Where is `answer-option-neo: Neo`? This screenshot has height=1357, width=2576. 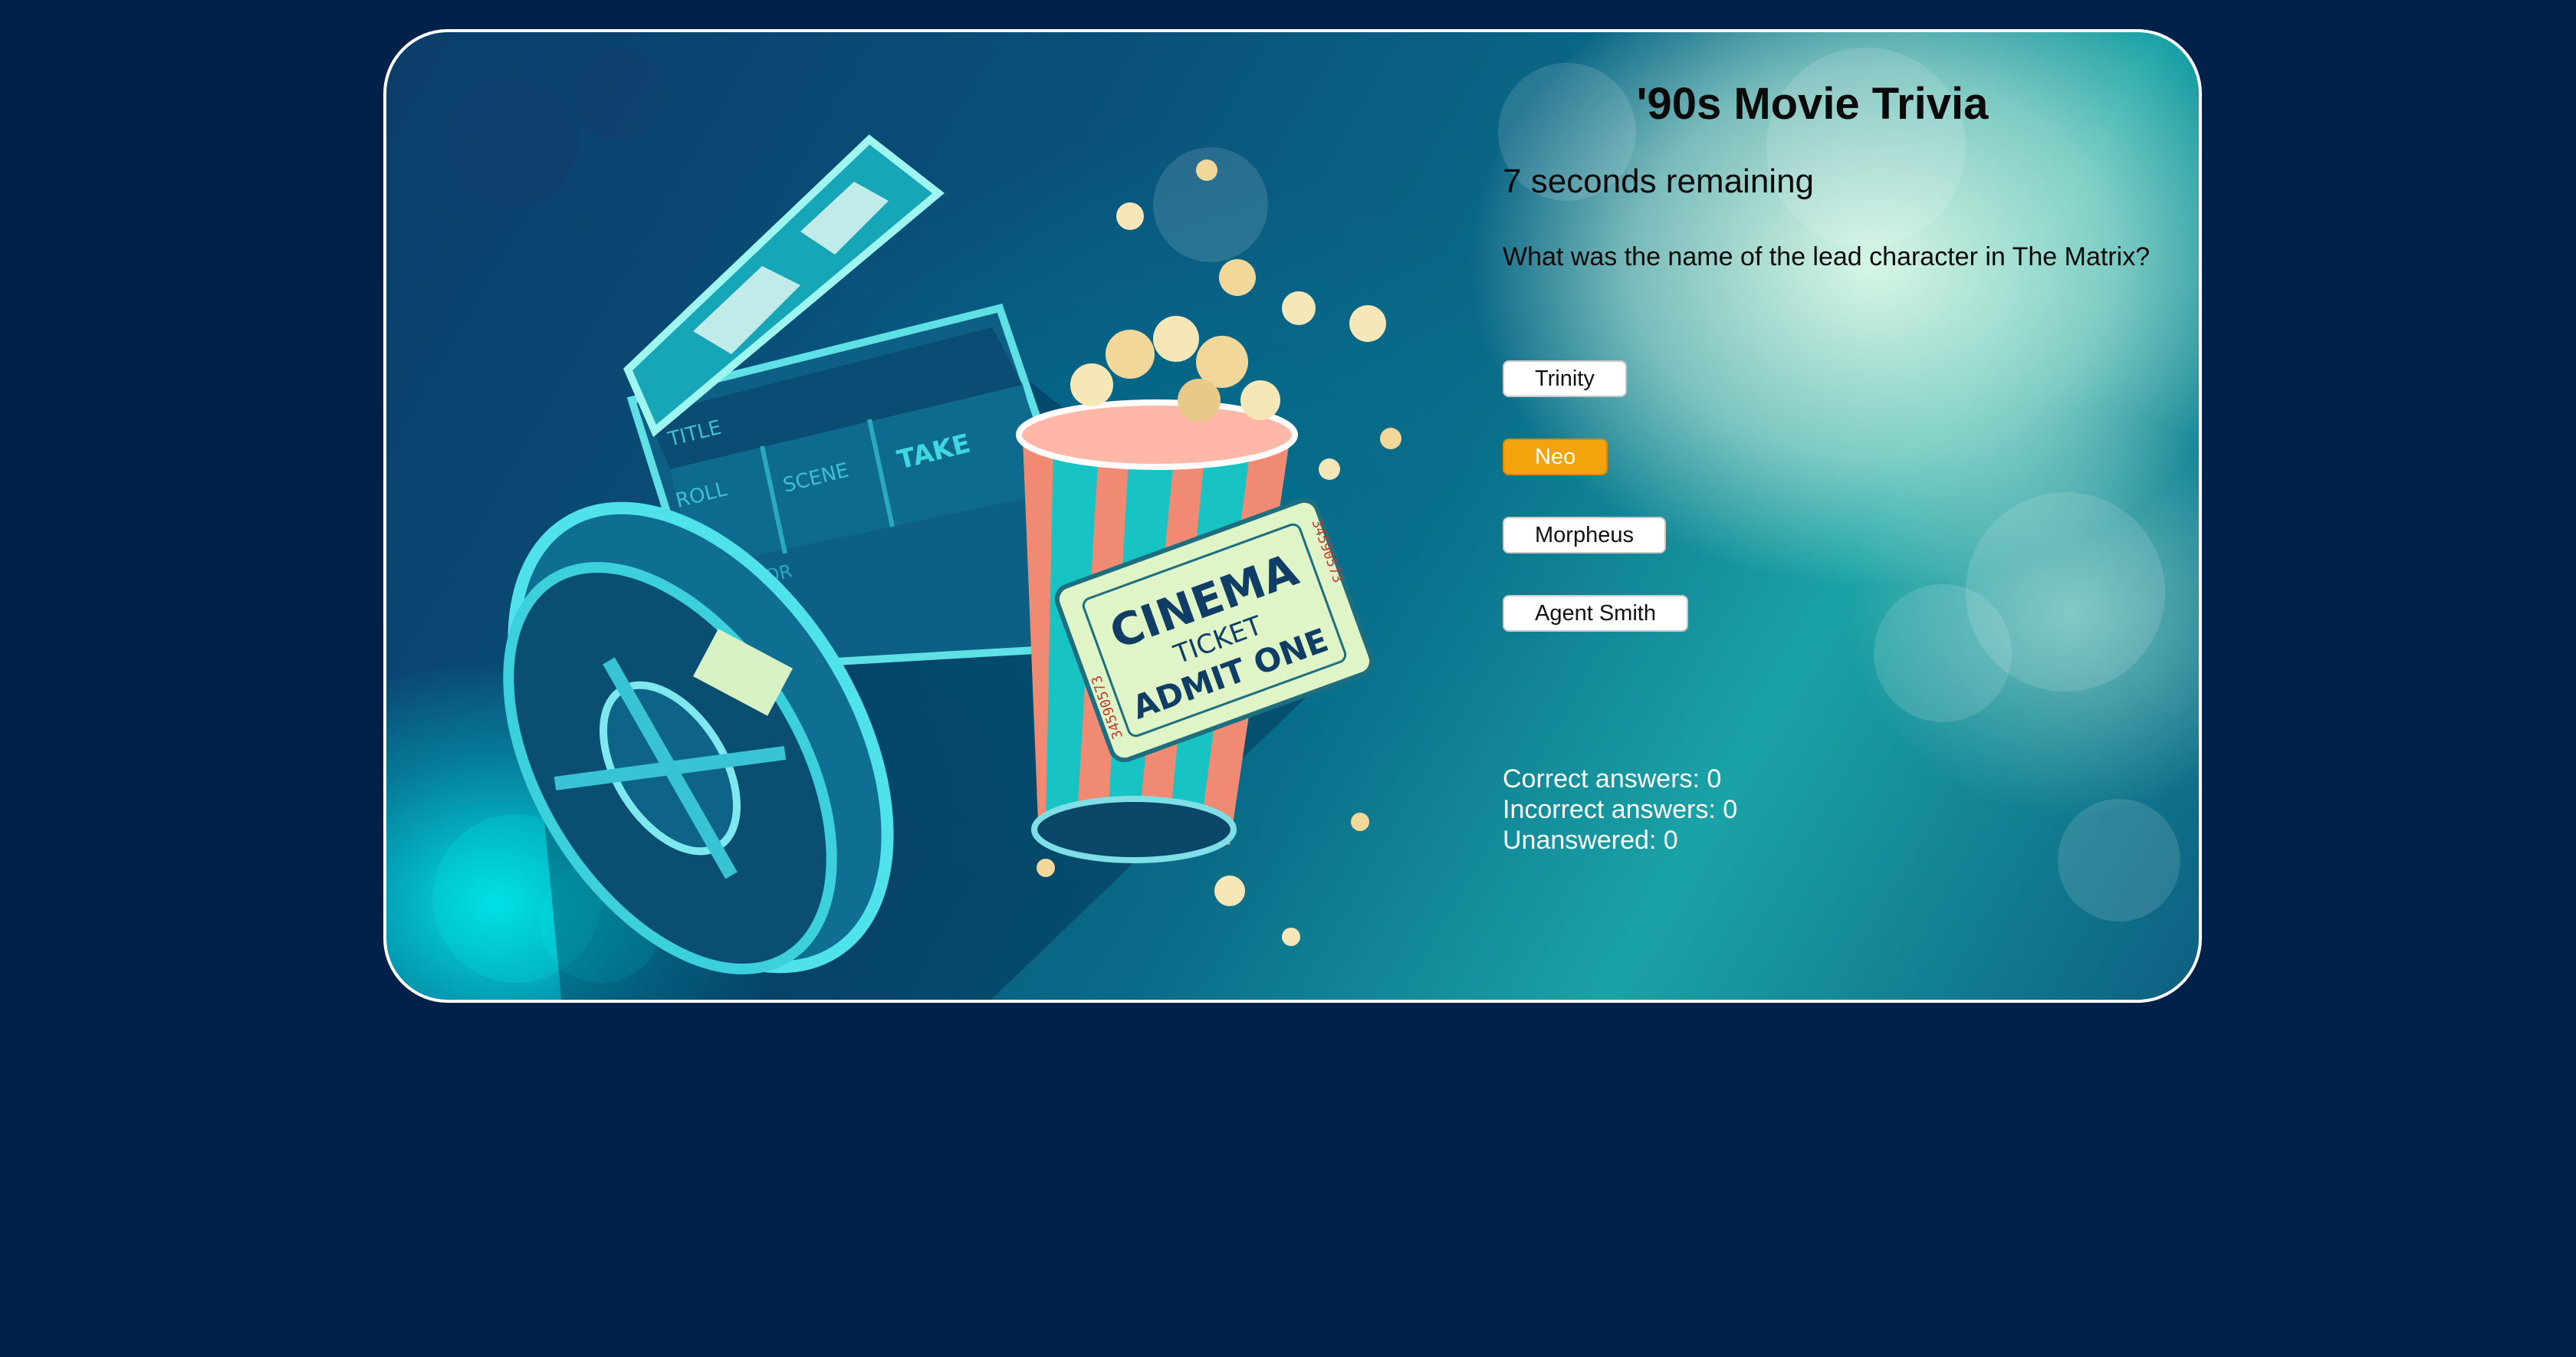
answer-option-neo: Neo is located at coordinates (1556, 457).